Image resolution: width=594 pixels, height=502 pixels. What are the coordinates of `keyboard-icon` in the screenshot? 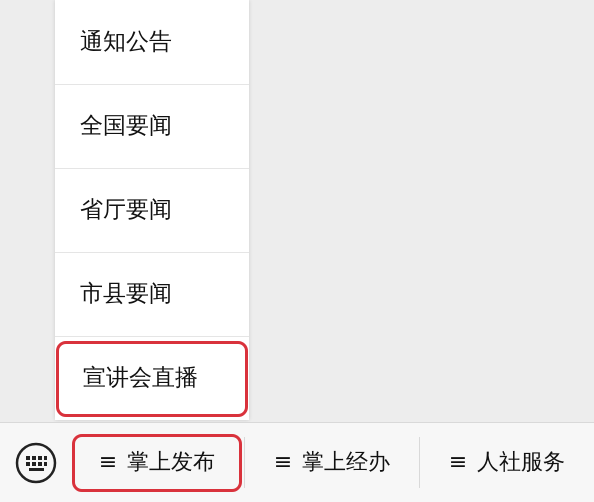 It's located at (36, 463).